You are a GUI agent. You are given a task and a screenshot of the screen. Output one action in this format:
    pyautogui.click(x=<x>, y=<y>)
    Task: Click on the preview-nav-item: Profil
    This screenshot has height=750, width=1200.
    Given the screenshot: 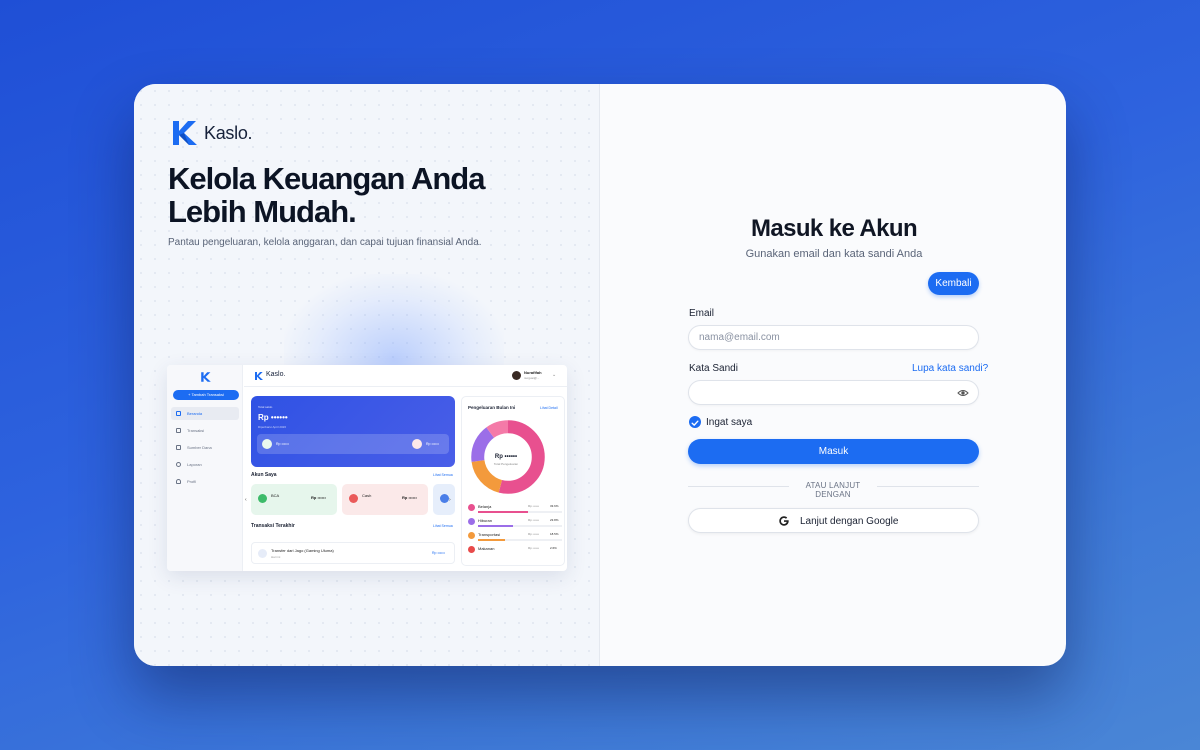 What is the action you would take?
    pyautogui.click(x=205, y=481)
    